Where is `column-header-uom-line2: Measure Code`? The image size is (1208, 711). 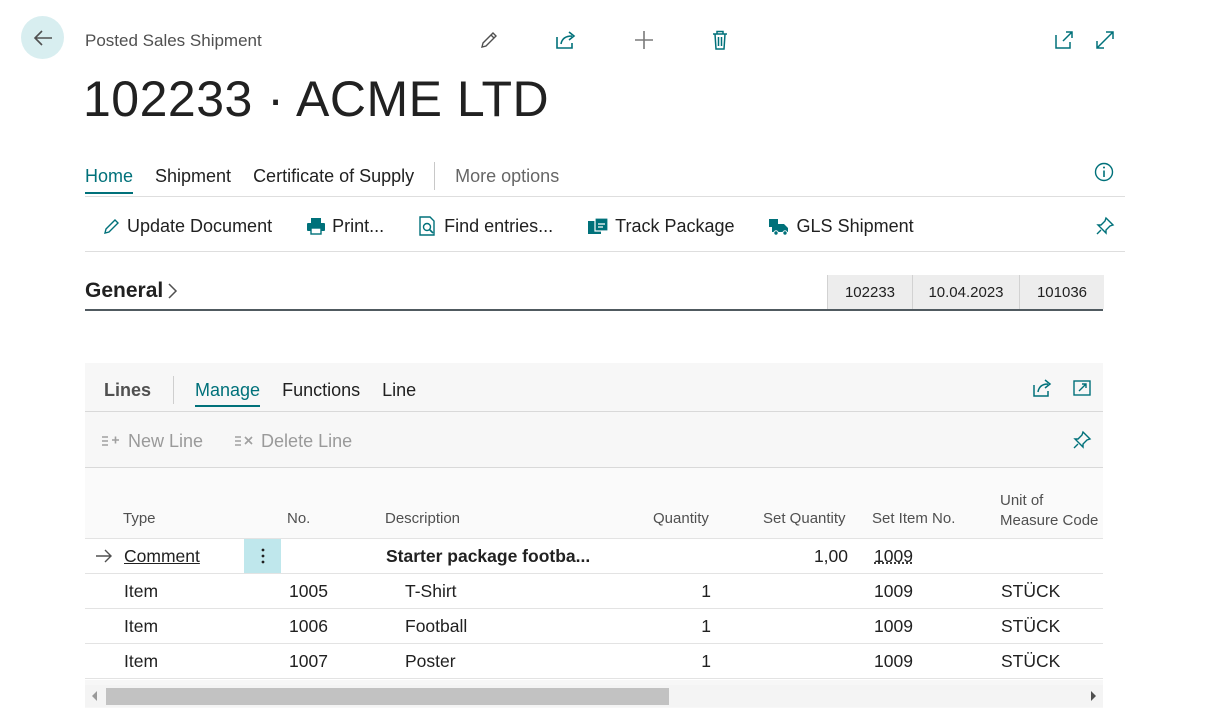 column-header-uom-line2: Measure Code is located at coordinates (1049, 520).